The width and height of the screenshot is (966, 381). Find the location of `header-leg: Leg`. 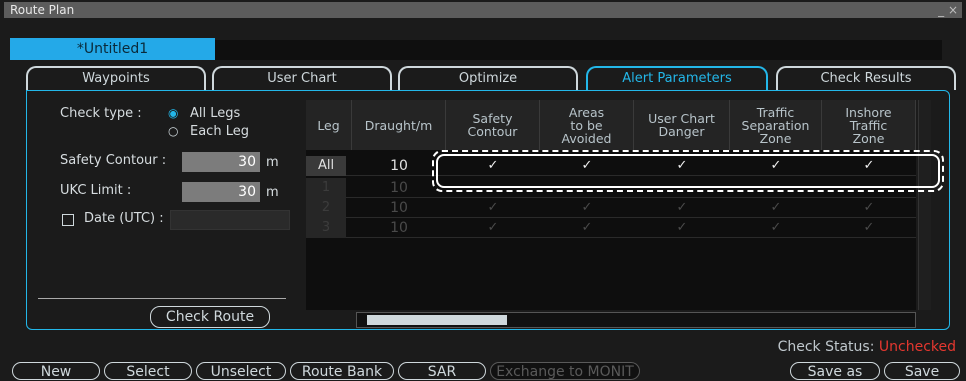

header-leg: Leg is located at coordinates (329, 125).